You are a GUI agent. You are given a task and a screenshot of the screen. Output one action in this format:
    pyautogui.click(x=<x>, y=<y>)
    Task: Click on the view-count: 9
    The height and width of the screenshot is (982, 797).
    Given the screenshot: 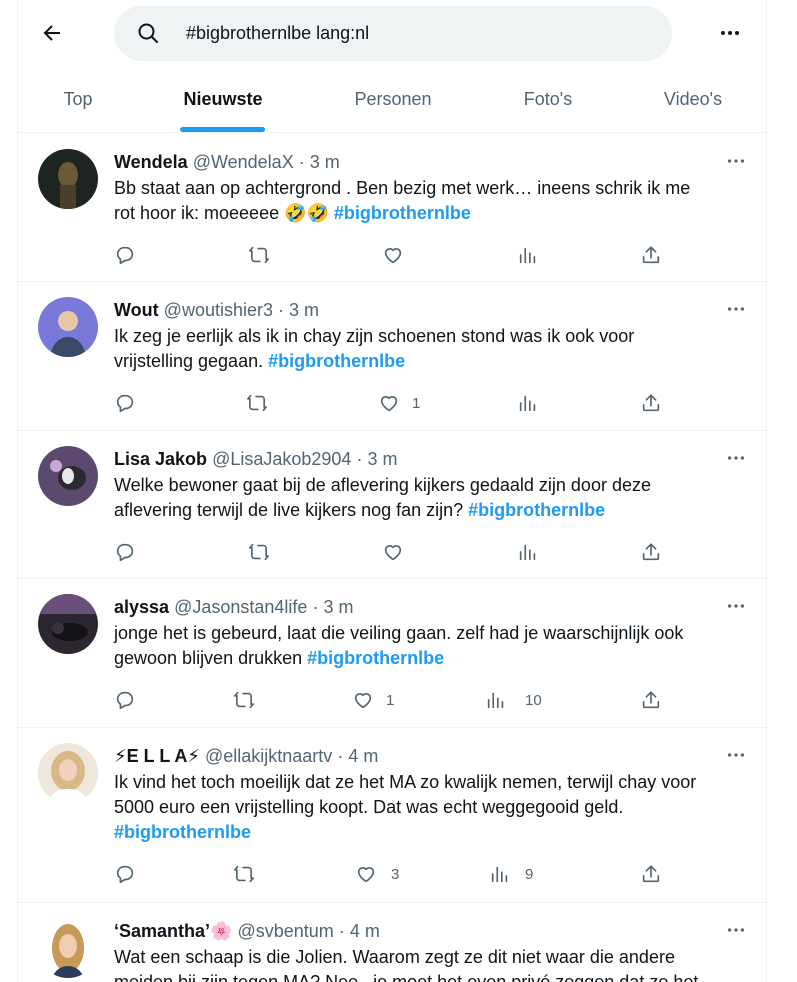 What is the action you would take?
    pyautogui.click(x=529, y=874)
    